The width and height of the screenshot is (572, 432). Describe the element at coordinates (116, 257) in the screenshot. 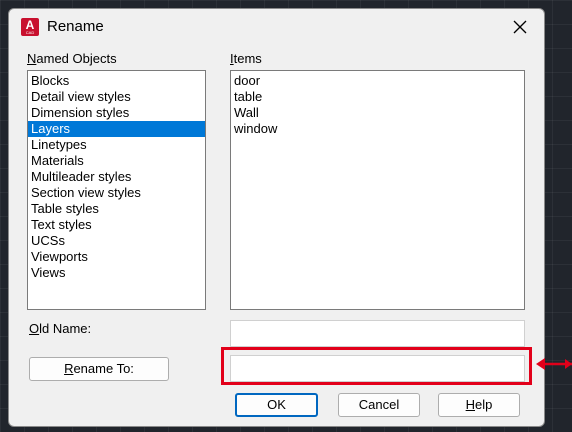

I see `named-object-item: Viewports` at that location.